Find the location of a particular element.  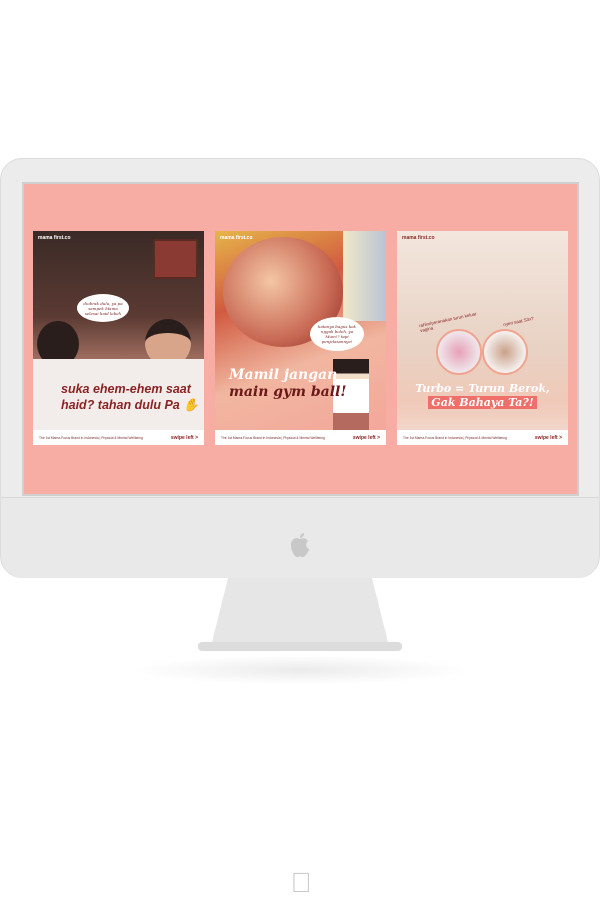

apple-icon is located at coordinates (300, 545).